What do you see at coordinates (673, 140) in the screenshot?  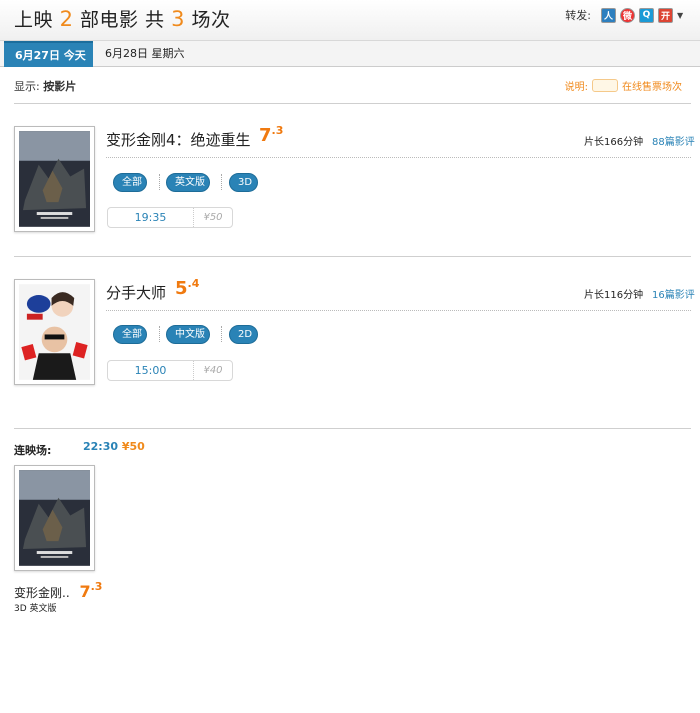 I see `reviews-link: 88篇影评` at bounding box center [673, 140].